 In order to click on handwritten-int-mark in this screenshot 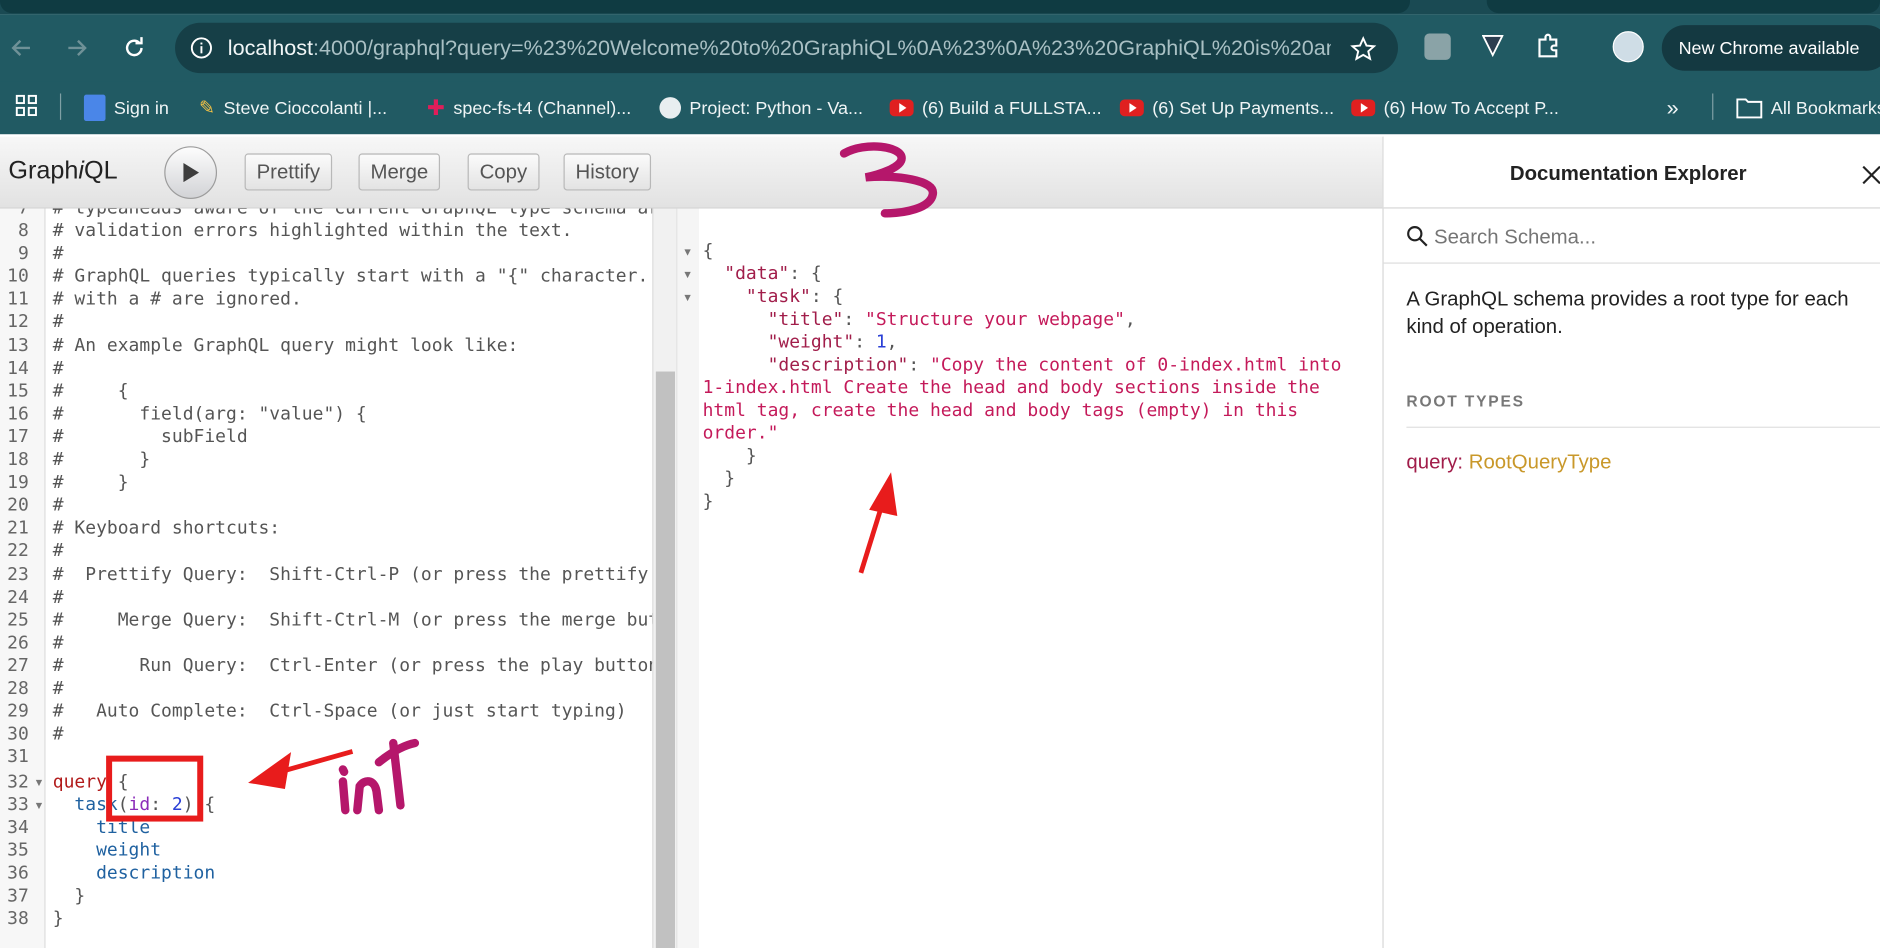, I will do `click(379, 776)`.